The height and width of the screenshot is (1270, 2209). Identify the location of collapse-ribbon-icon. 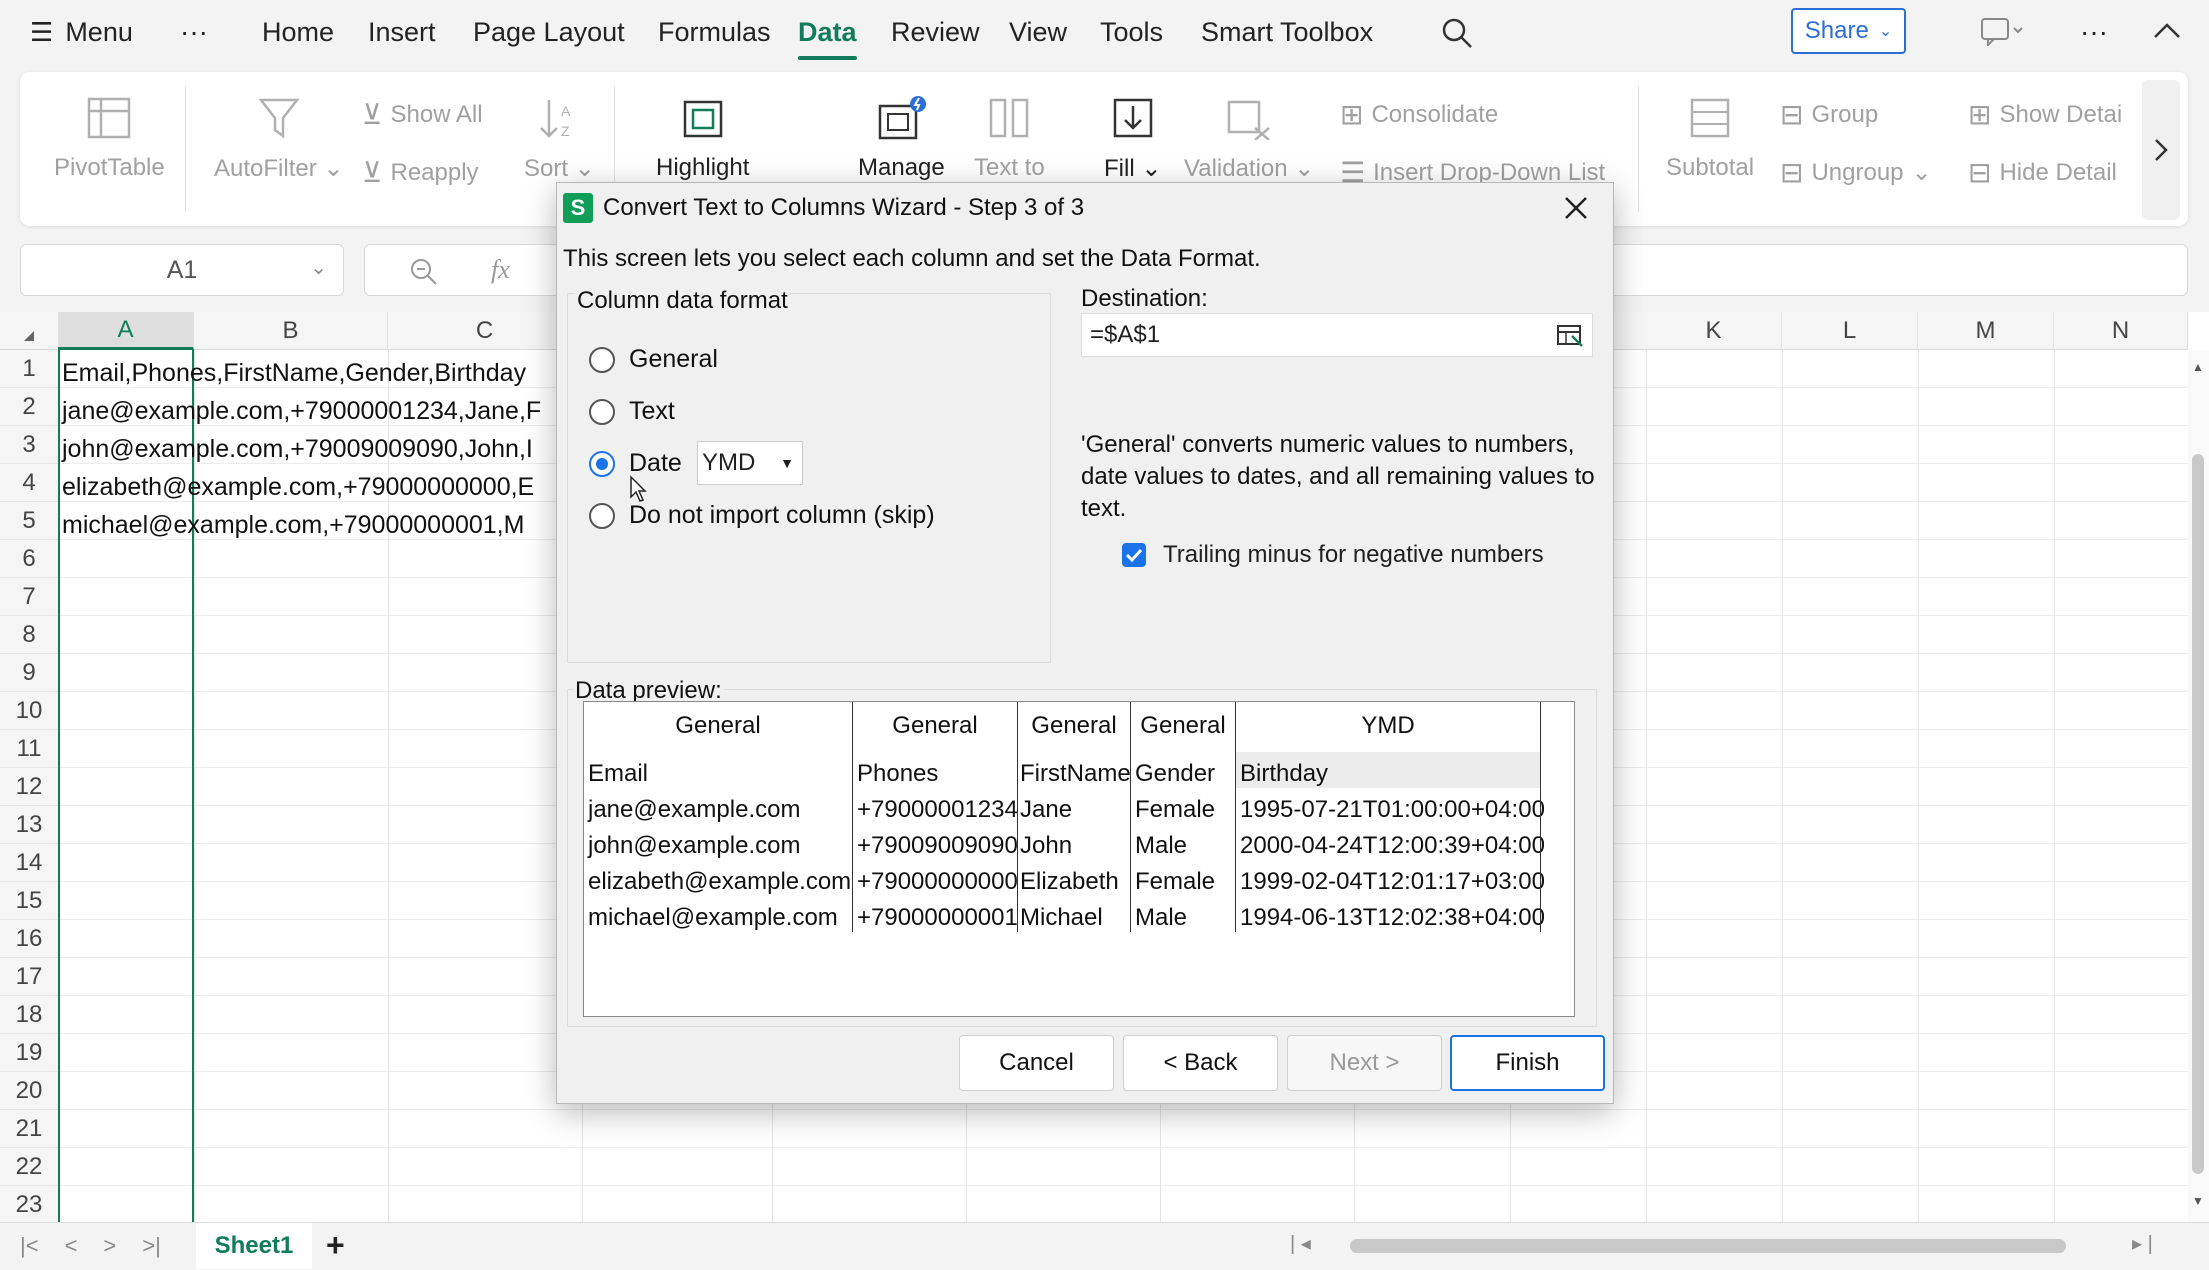
(2167, 30).